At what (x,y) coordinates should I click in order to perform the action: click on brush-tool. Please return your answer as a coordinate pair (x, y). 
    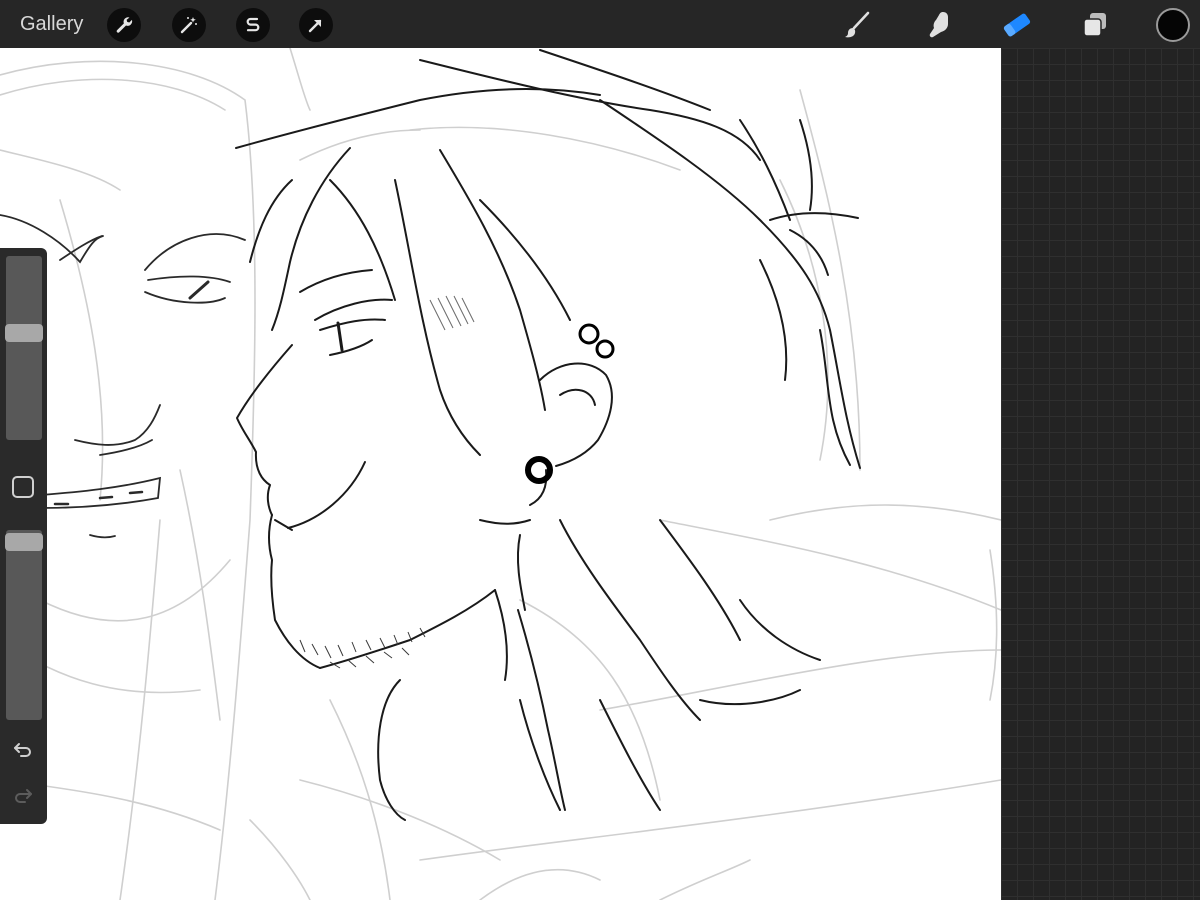
    Looking at the image, I should click on (857, 25).